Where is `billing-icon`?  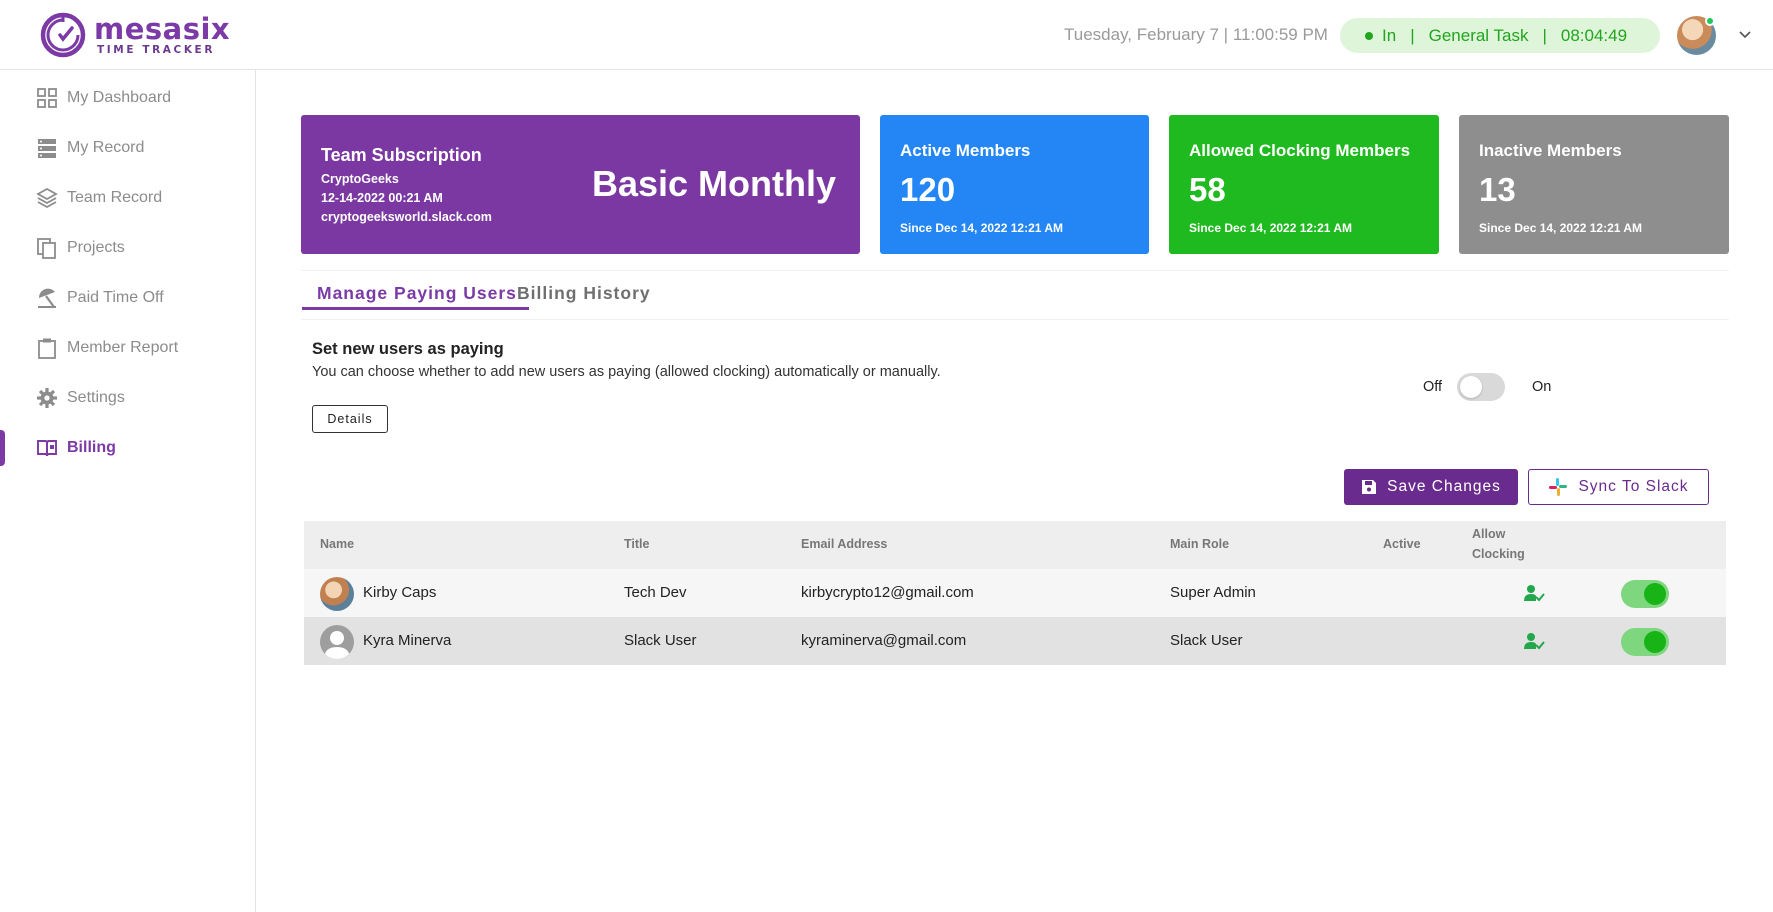
billing-icon is located at coordinates (47, 448).